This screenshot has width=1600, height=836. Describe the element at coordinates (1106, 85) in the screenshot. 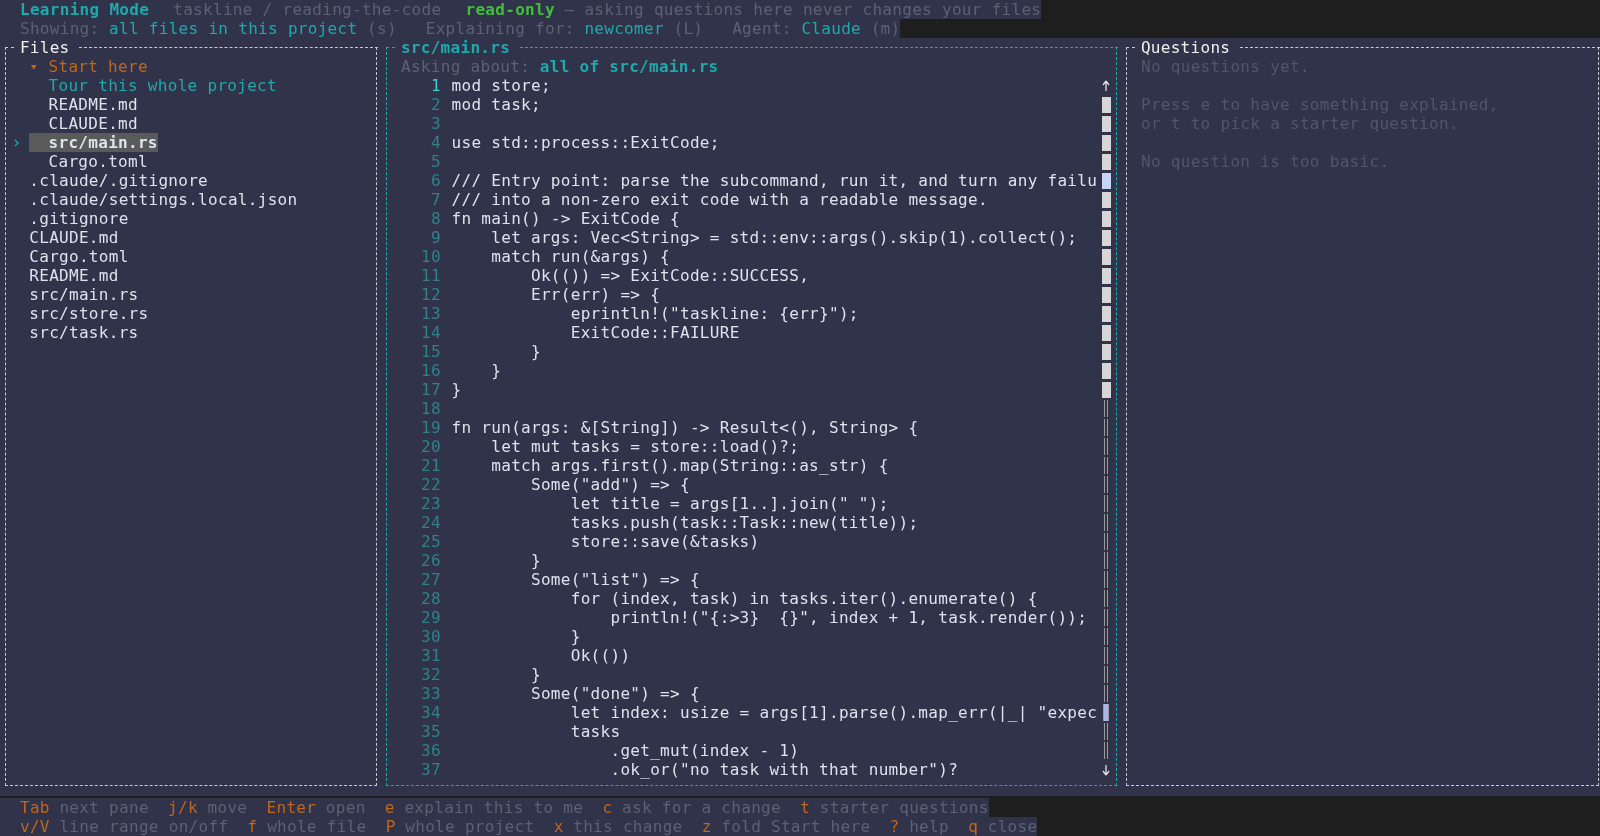

I see `scroll-up-icon` at that location.